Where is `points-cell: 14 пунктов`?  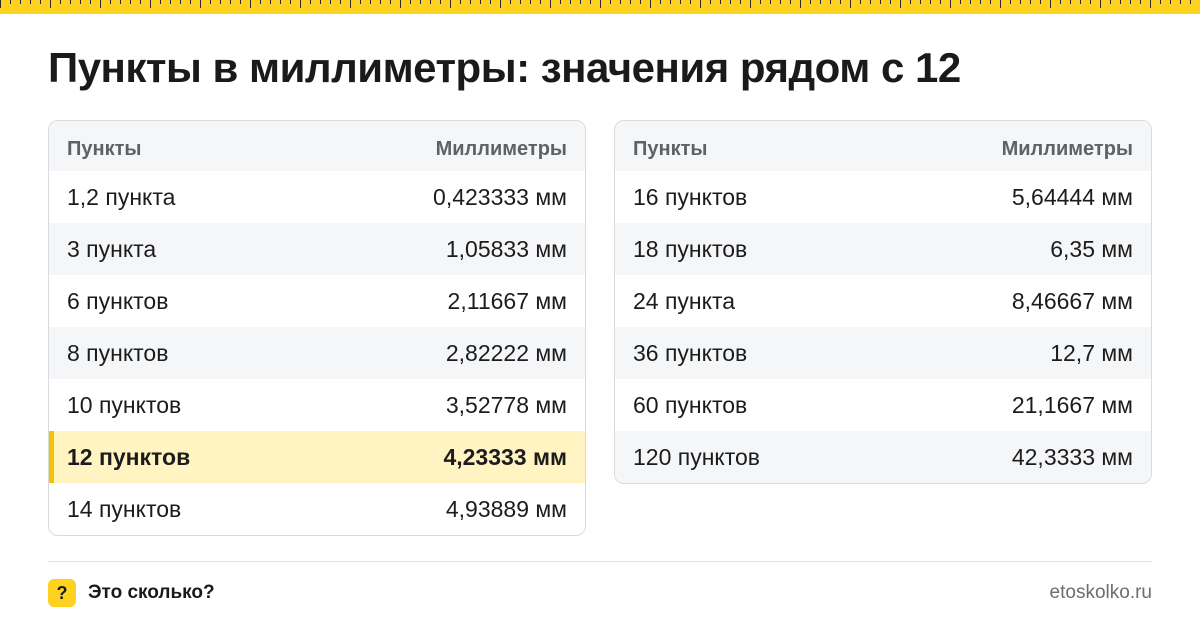 points-cell: 14 пунктов is located at coordinates (124, 508).